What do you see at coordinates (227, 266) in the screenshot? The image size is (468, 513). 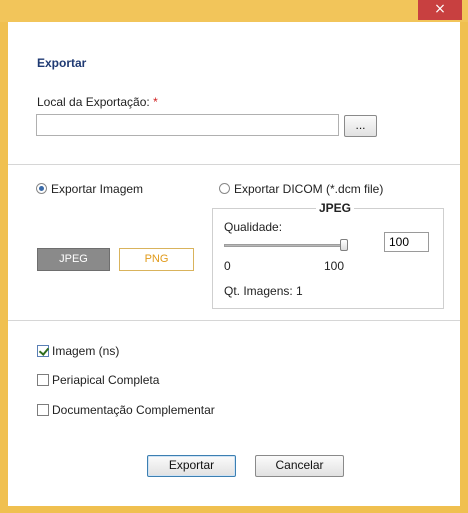 I see `slider-min-label: 0` at bounding box center [227, 266].